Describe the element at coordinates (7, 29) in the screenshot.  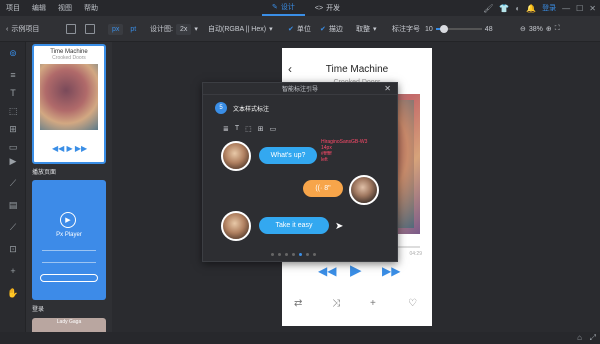
I see `chevron-left-icon: ‹` at that location.